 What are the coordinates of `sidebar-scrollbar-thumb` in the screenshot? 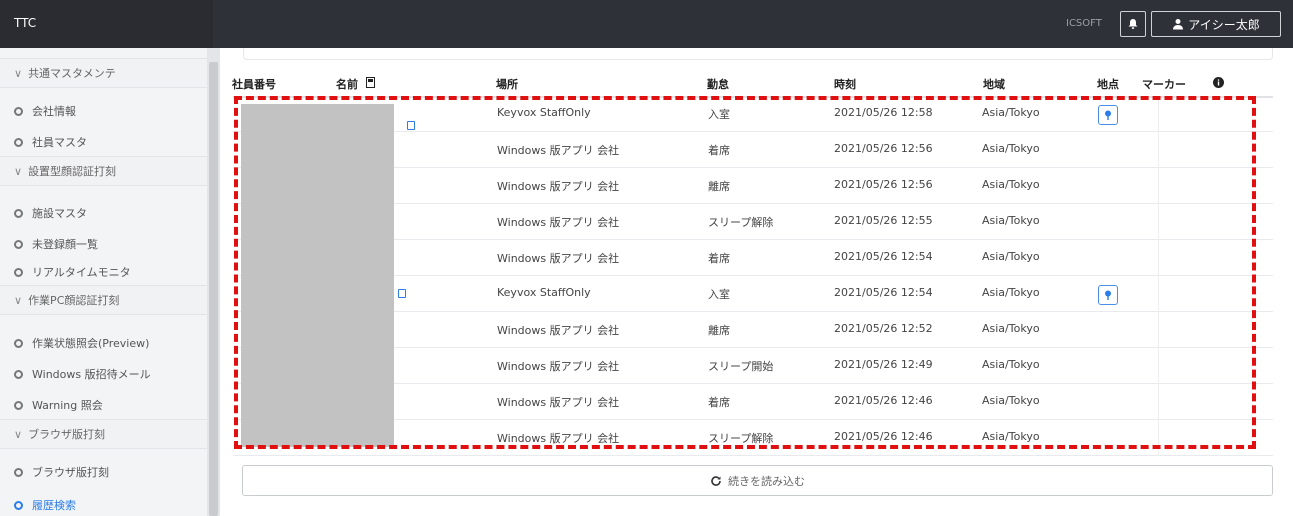 It's located at (213, 289).